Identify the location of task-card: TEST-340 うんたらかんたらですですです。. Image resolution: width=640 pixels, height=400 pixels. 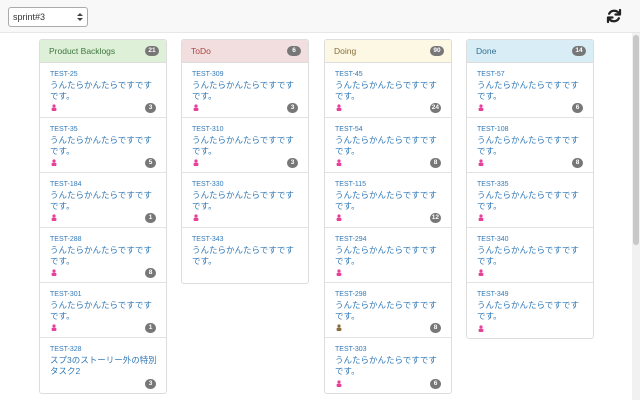
(530, 255).